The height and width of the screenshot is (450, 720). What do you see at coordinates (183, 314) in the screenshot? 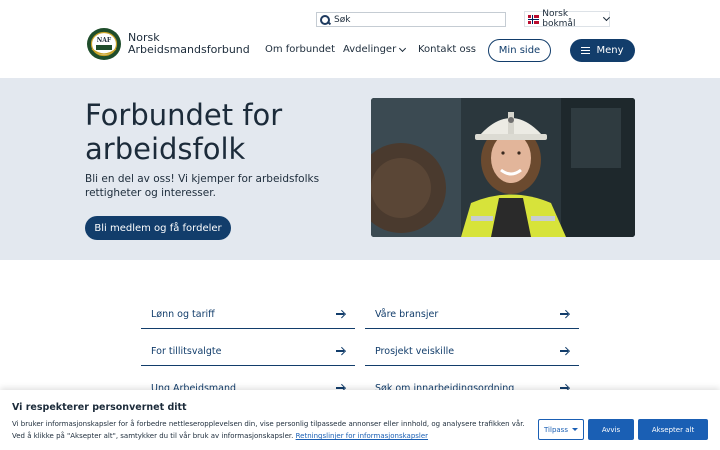
I see `link-label: Lønn og tariff` at bounding box center [183, 314].